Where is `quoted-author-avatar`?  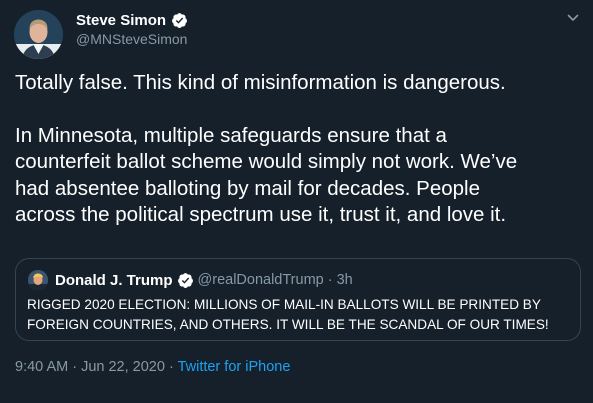 quoted-author-avatar is located at coordinates (38, 280).